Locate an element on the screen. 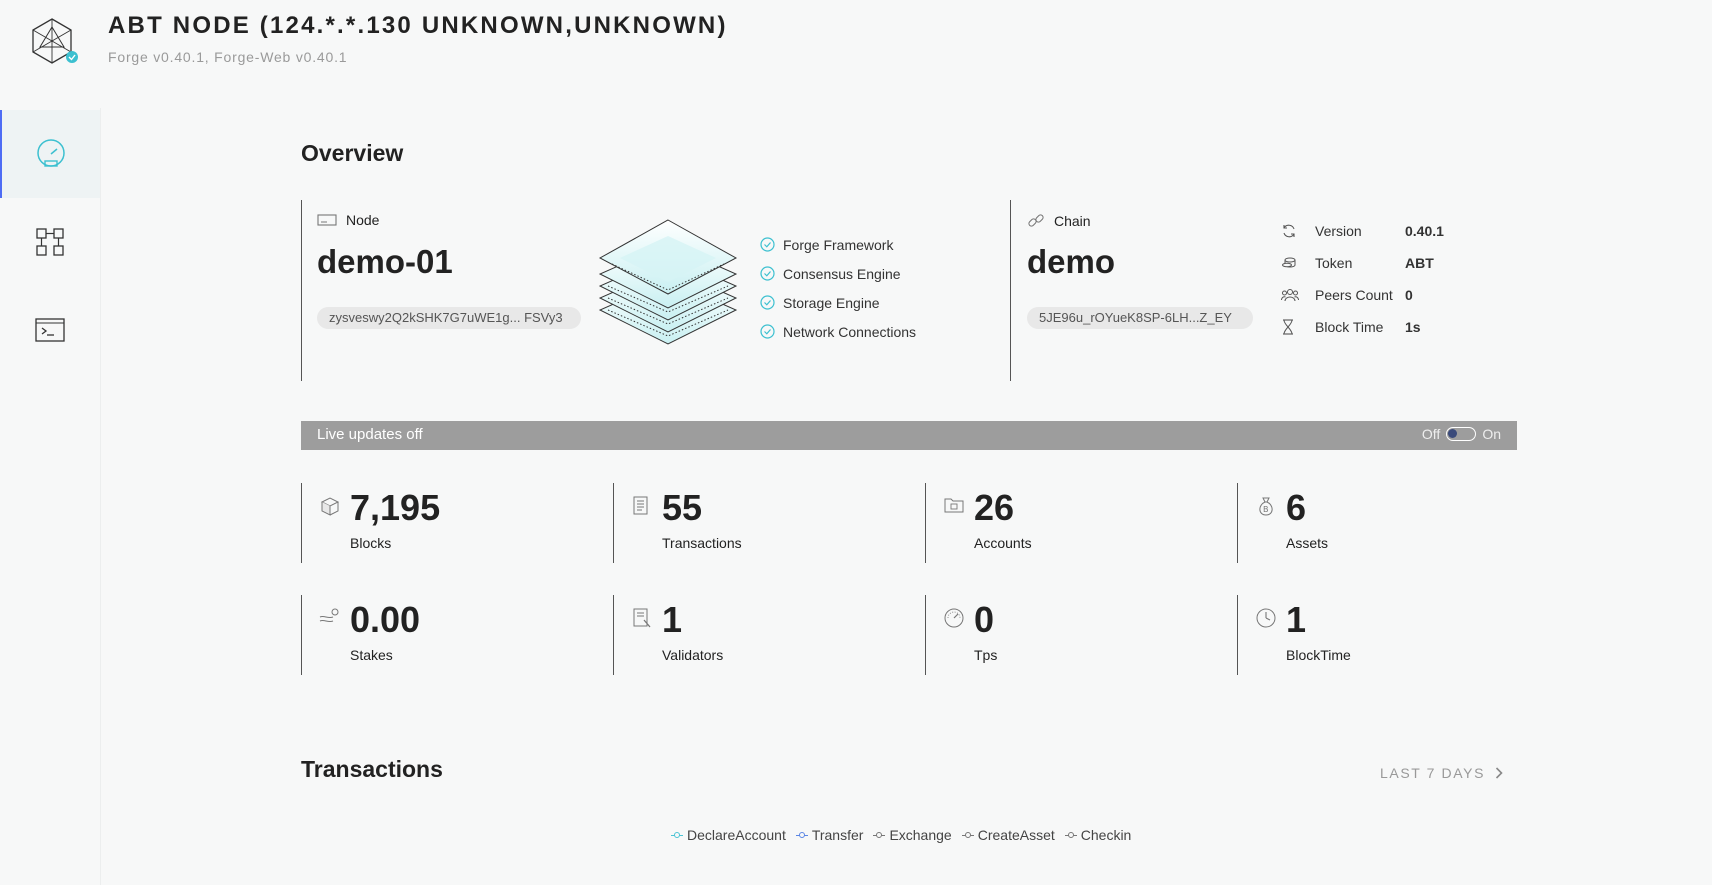  node-card-divider is located at coordinates (301, 290).